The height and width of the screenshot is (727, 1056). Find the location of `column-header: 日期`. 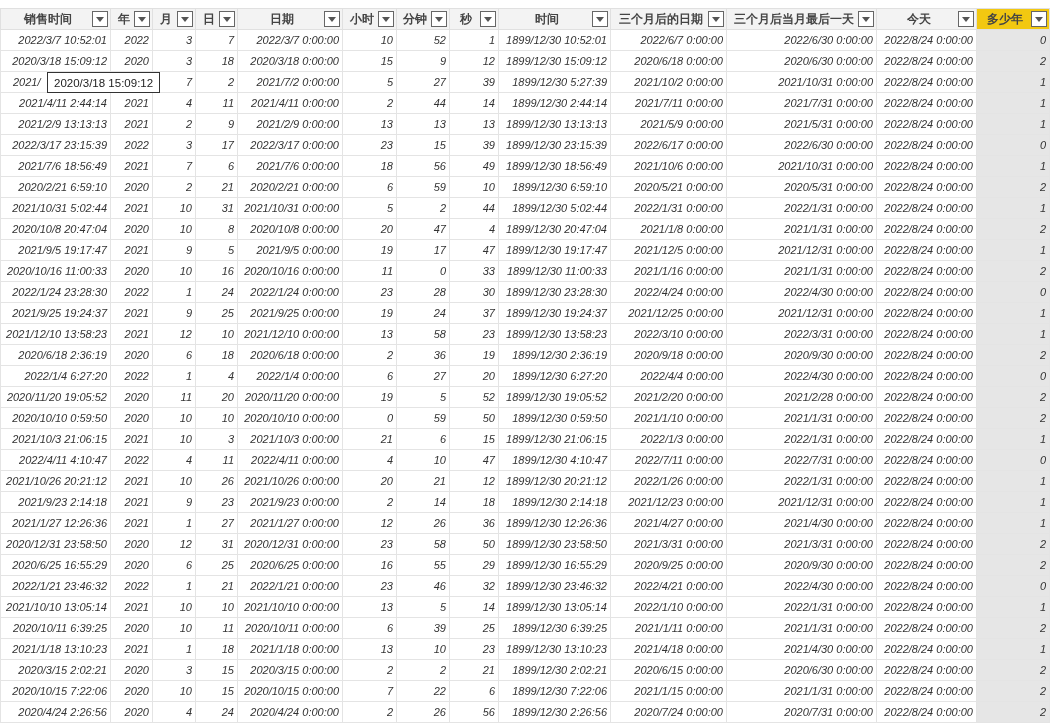

column-header: 日期 is located at coordinates (290, 19).